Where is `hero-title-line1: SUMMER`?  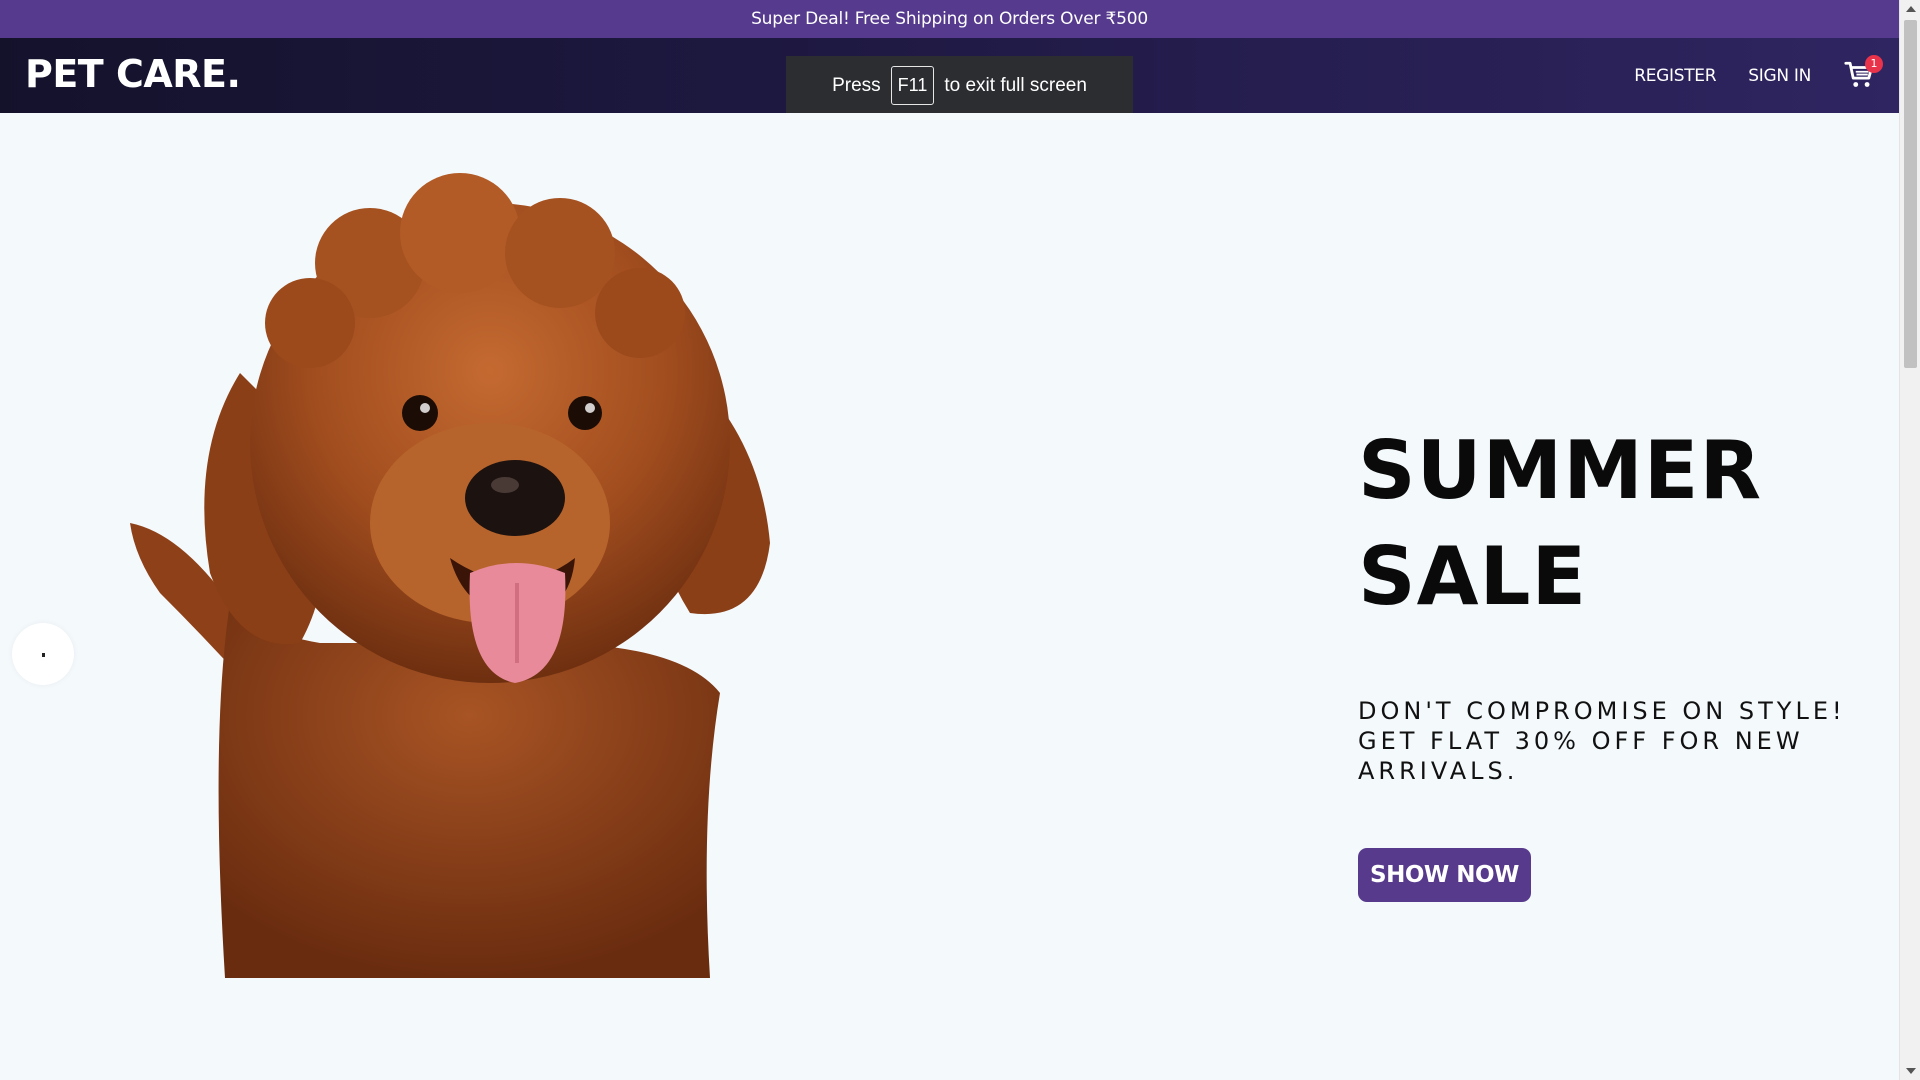 hero-title-line1: SUMMER is located at coordinates (1560, 470).